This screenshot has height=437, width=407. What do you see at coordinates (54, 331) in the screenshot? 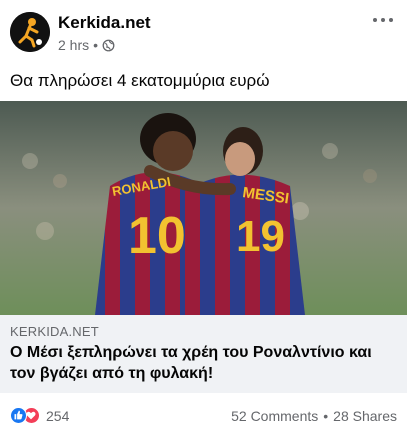
I see `link-domain: KERKIDA.NET` at bounding box center [54, 331].